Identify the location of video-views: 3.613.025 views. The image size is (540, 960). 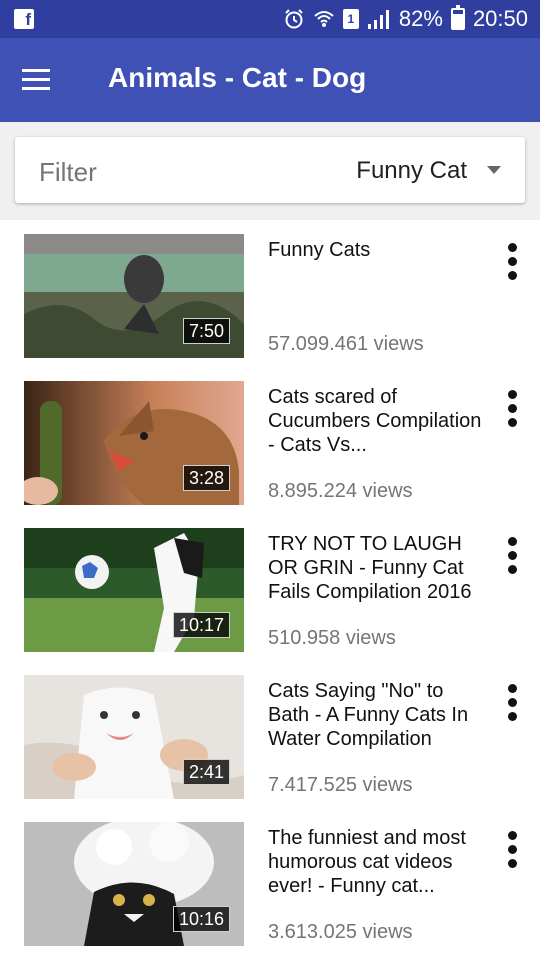
(340, 932).